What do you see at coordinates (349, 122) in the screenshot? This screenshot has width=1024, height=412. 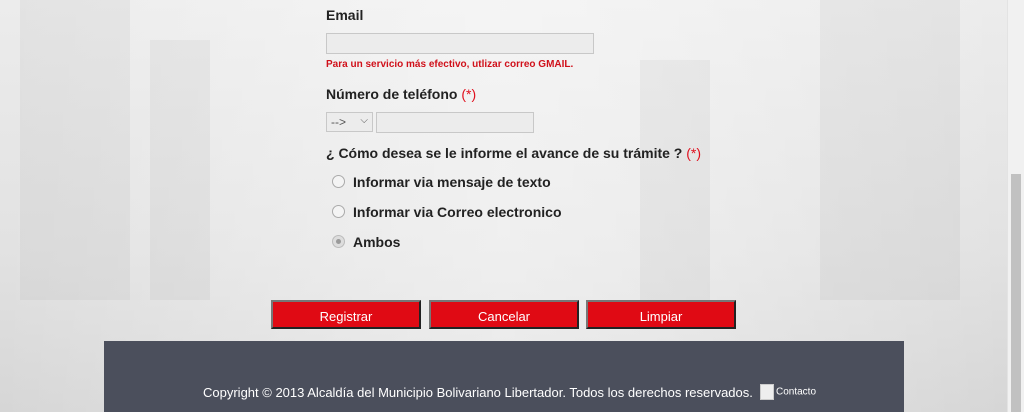 I see `phone-prefix-select: --> ⌵` at bounding box center [349, 122].